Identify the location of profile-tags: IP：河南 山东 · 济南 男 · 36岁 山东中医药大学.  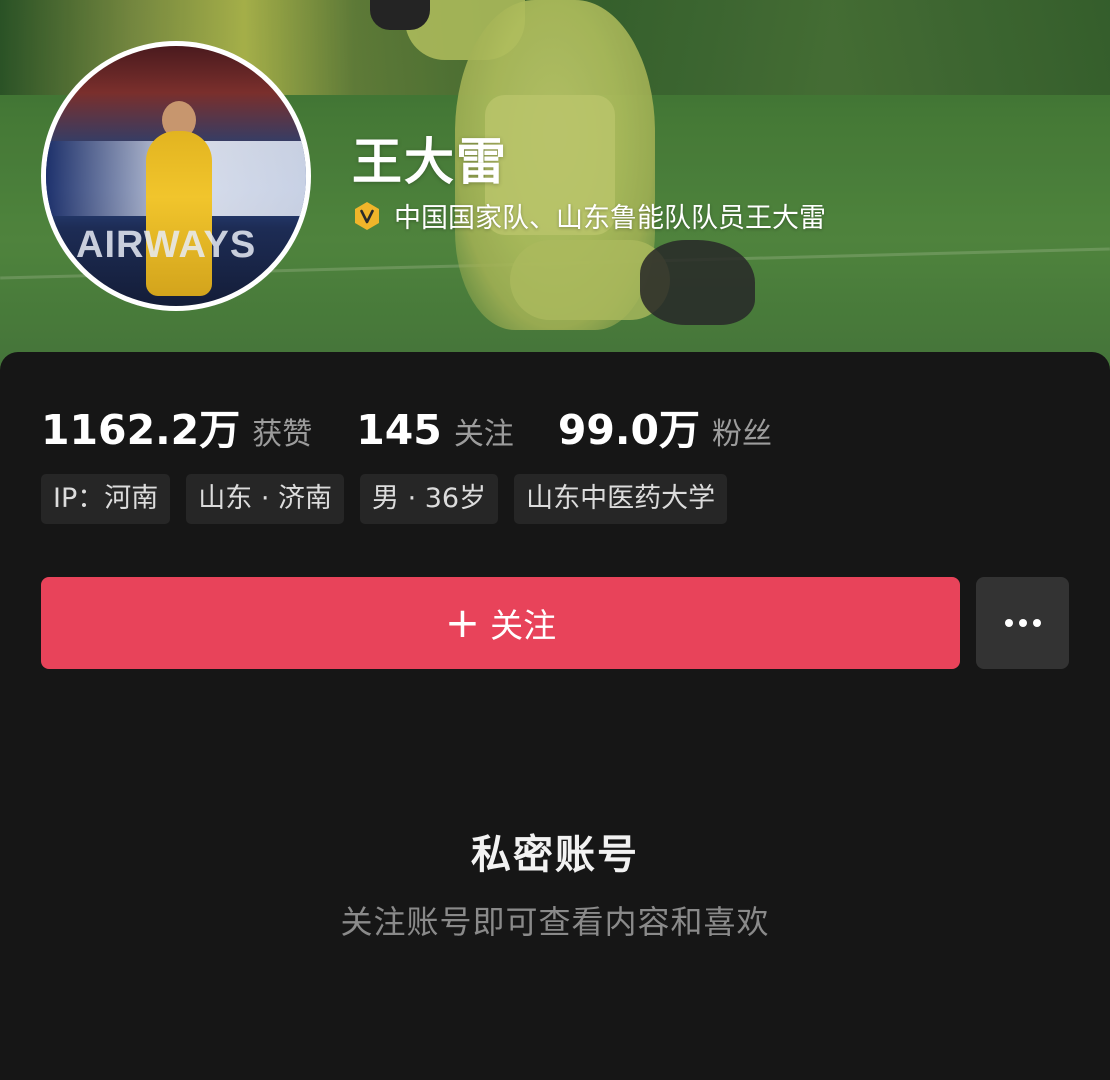
(392, 499).